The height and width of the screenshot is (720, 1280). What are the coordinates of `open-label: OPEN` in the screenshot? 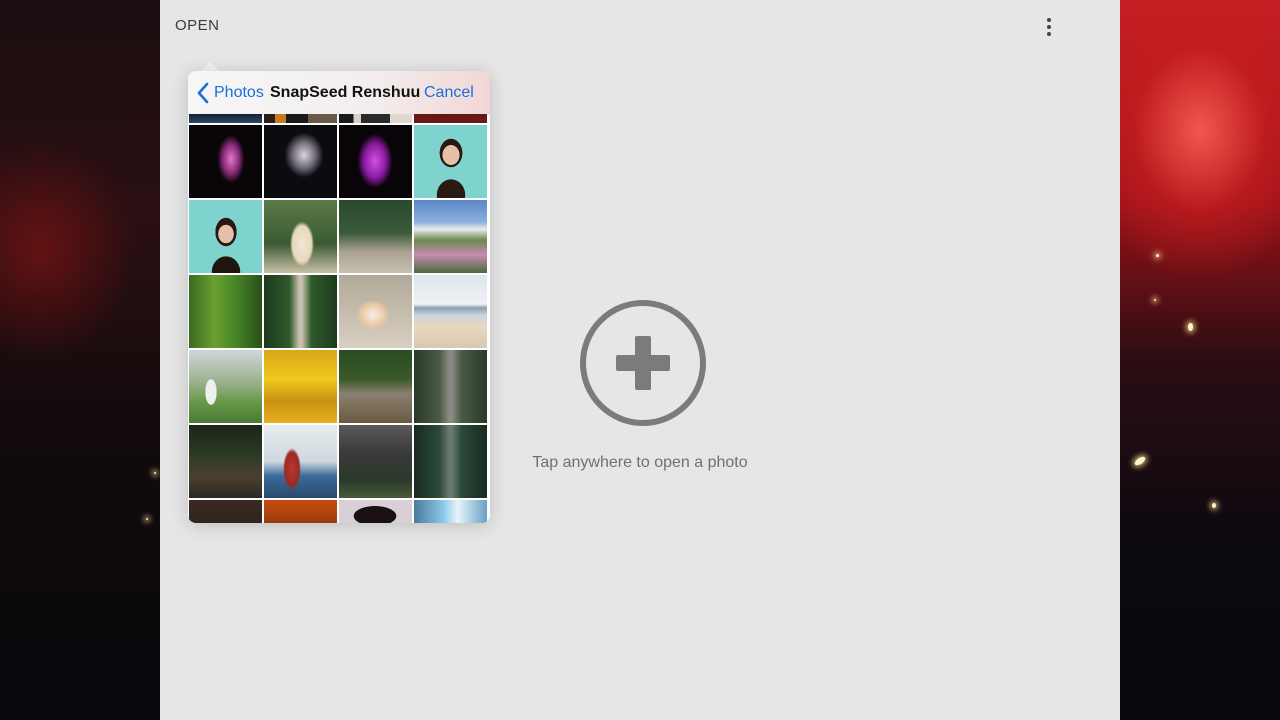 It's located at (197, 25).